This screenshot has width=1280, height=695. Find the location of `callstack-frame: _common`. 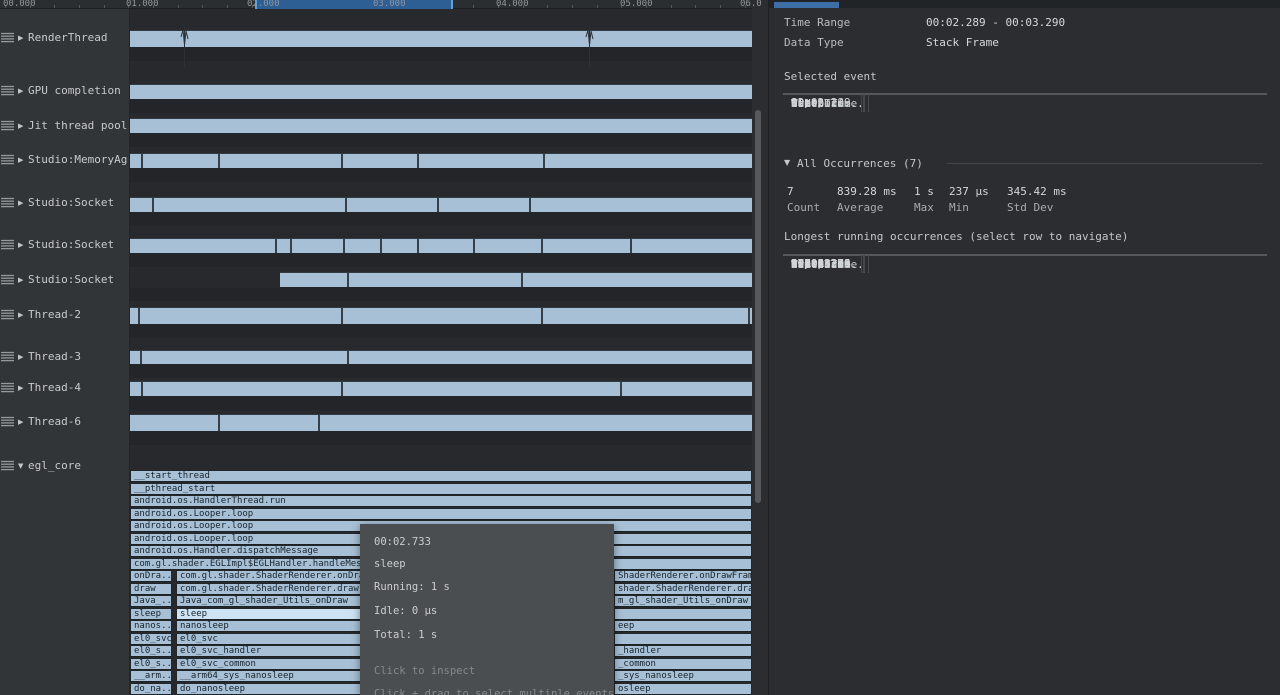

callstack-frame: _common is located at coordinates (683, 663).